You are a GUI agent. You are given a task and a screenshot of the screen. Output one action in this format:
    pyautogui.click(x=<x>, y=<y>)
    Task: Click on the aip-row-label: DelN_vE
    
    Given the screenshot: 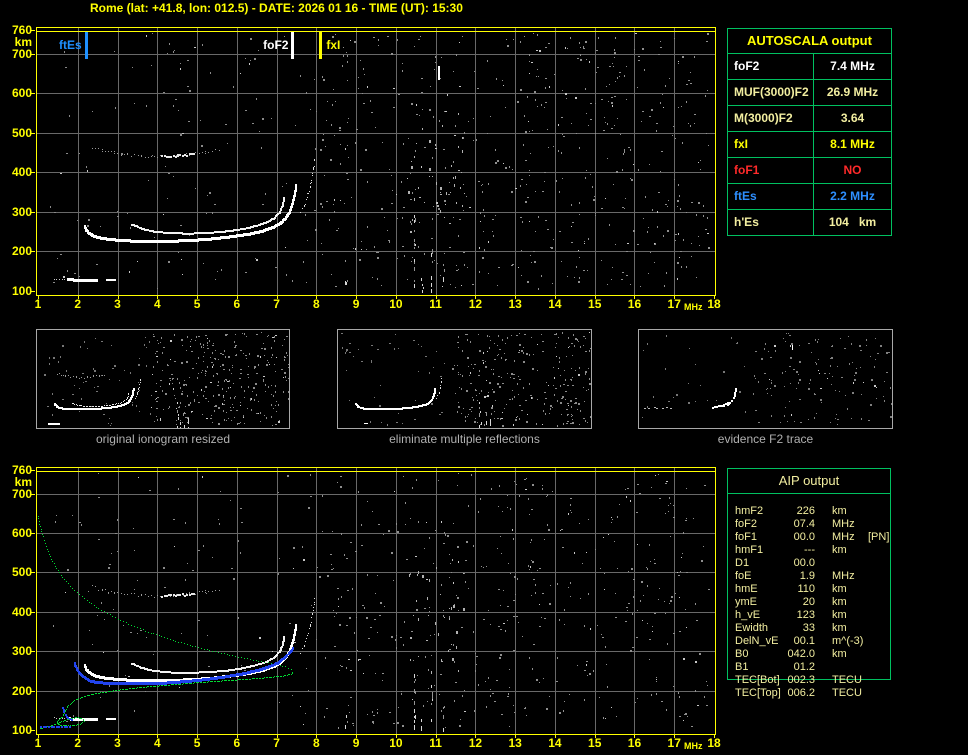 What is the action you would take?
    pyautogui.click(x=757, y=641)
    